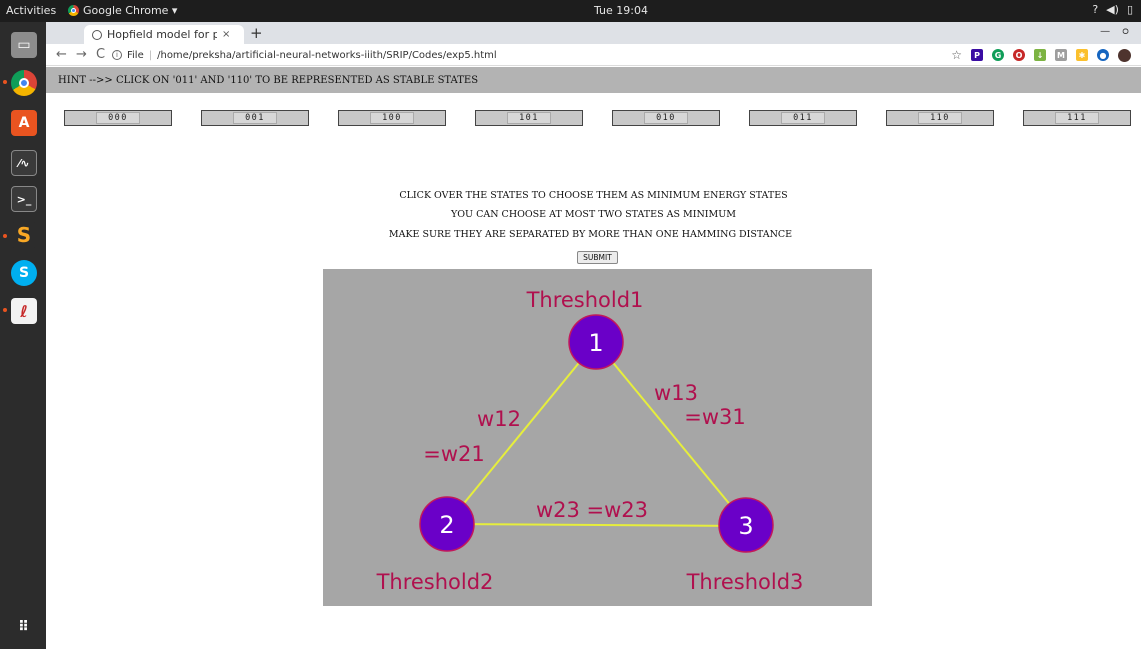  Describe the element at coordinates (621, 10) in the screenshot. I see `clock: Tue 19:04` at that location.